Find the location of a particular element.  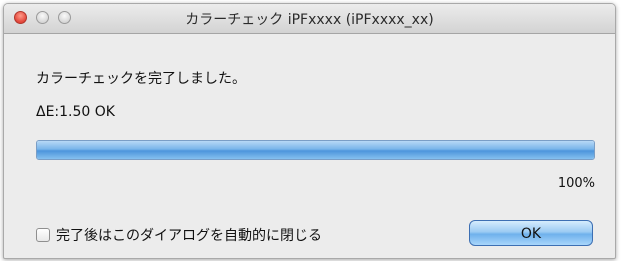

progress-bar is located at coordinates (315, 150).